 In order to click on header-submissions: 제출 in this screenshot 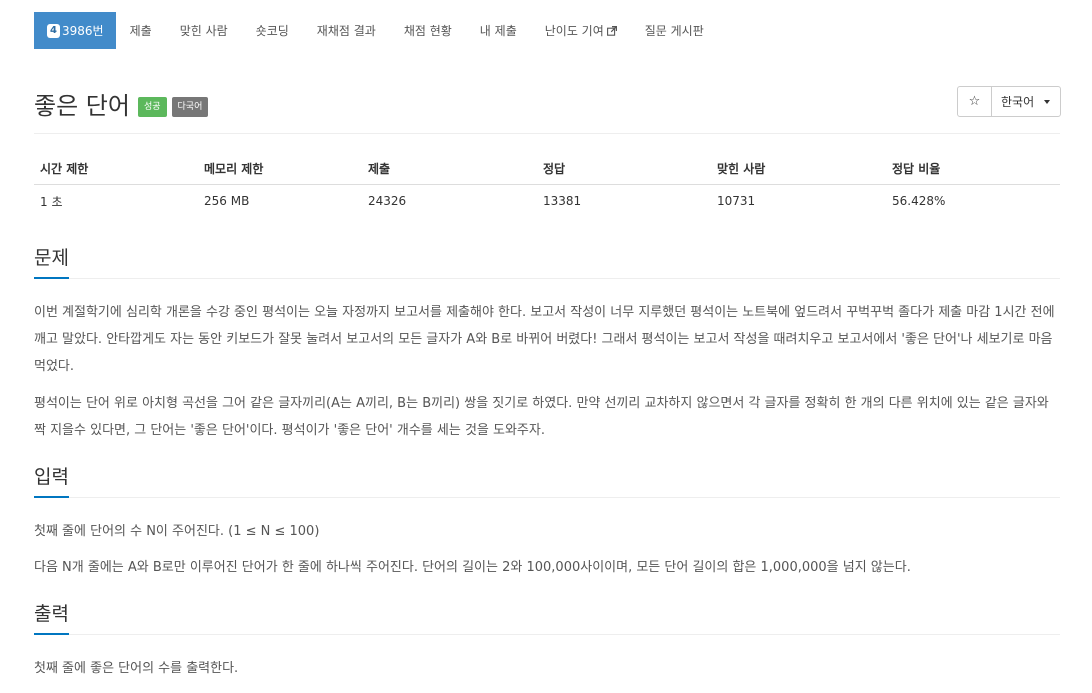, I will do `click(379, 168)`.